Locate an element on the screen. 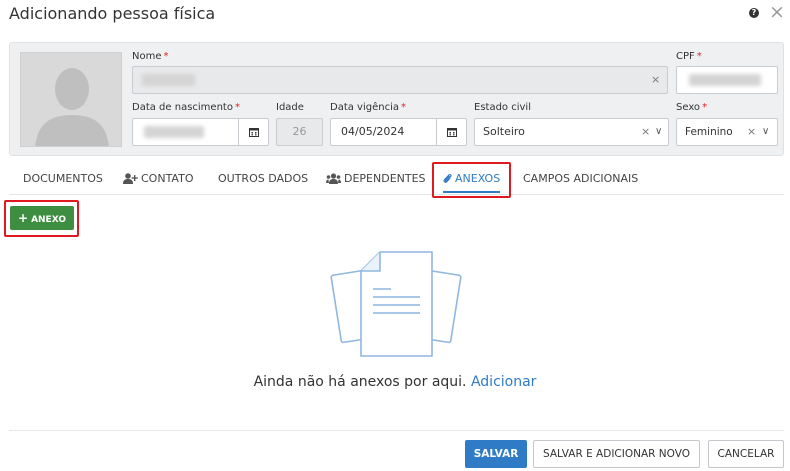 This screenshot has width=790, height=471. cancel-button: CANCELAR is located at coordinates (746, 454).